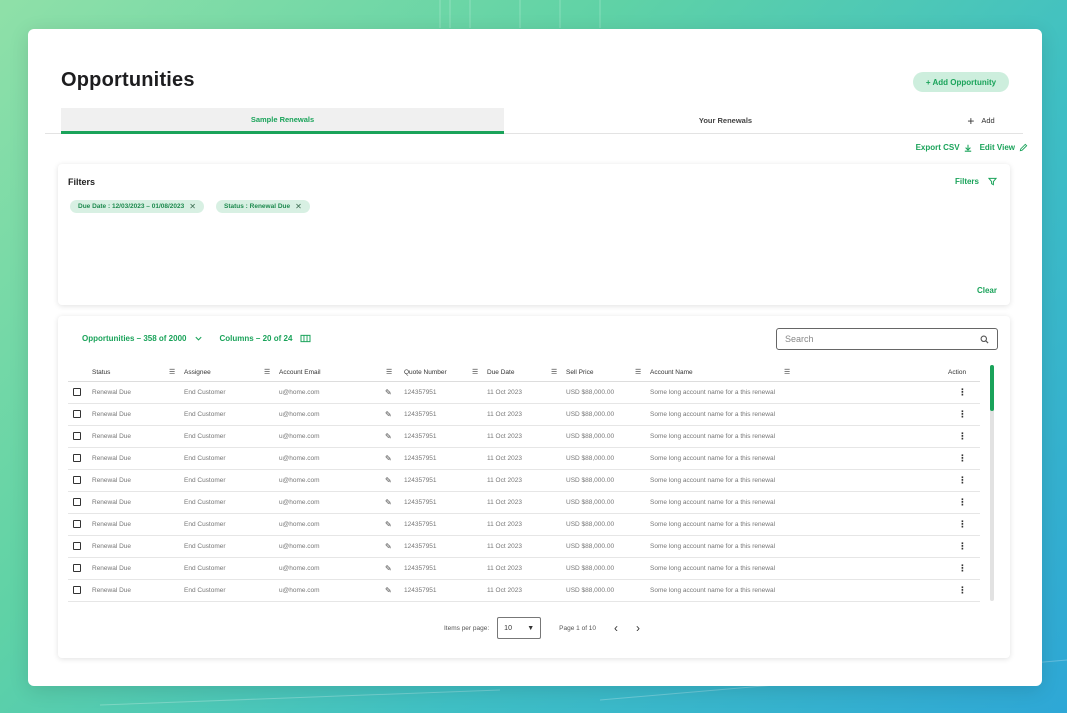 Image resolution: width=1067 pixels, height=713 pixels. I want to click on tab-sample-renewals: Sample Renewals, so click(282, 121).